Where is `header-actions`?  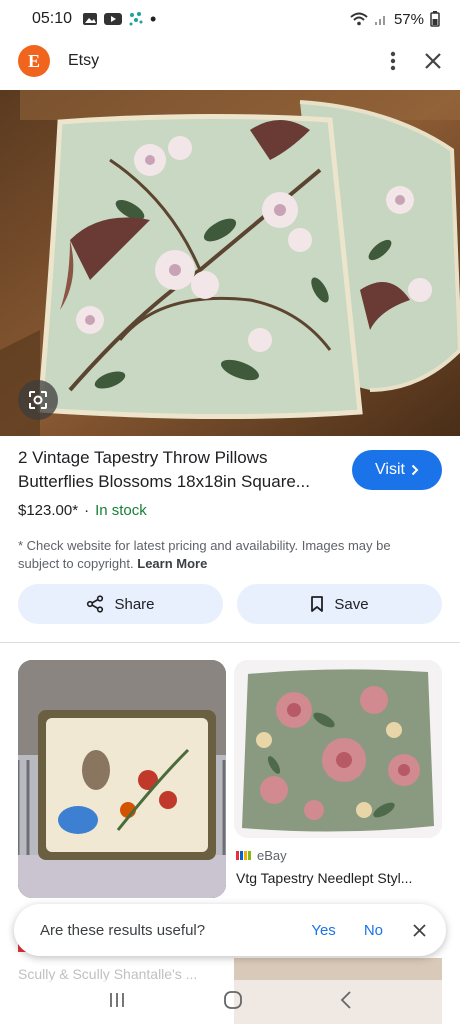 header-actions is located at coordinates (416, 61).